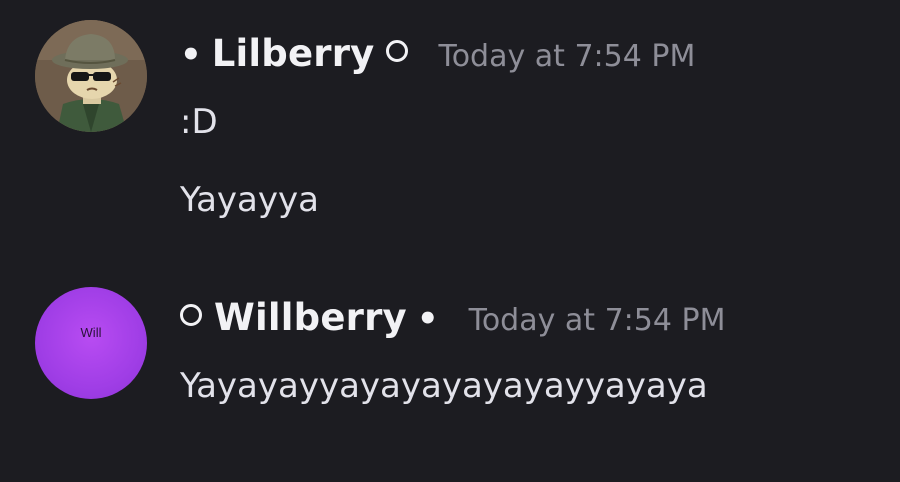 This screenshot has height=482, width=900. What do you see at coordinates (199, 122) in the screenshot?
I see `message-text: :D` at bounding box center [199, 122].